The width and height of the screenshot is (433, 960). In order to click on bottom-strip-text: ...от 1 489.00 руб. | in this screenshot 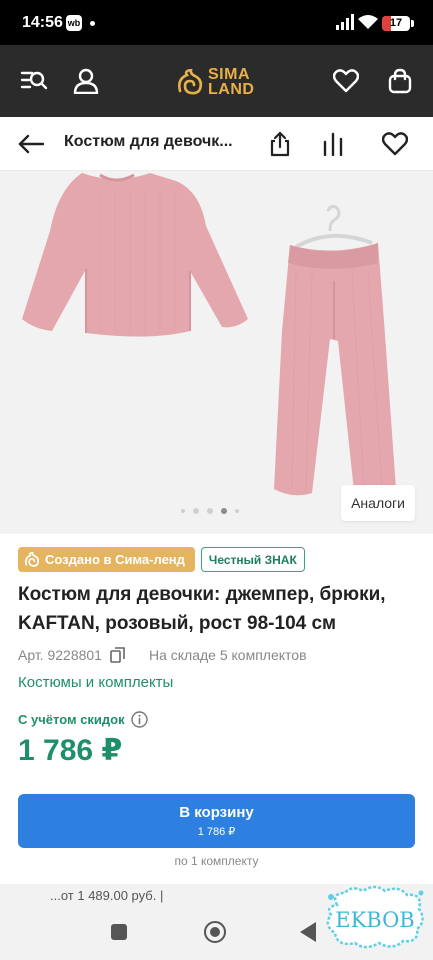, I will do `click(107, 895)`.